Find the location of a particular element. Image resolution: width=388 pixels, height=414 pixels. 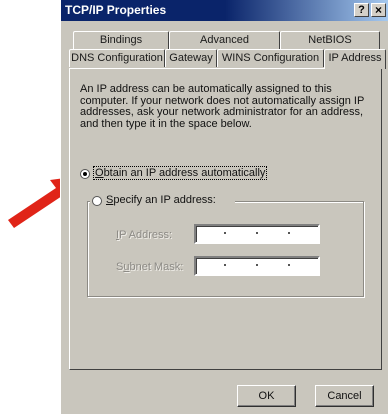

tab-dns-configuration: DNS Configuration is located at coordinates (117, 58).